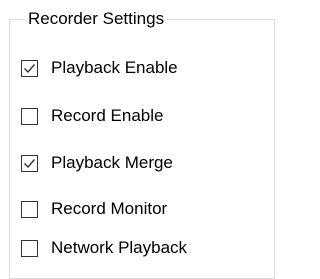 Image resolution: width=320 pixels, height=279 pixels. Describe the element at coordinates (96, 19) in the screenshot. I see `group-title: Recorder Settings` at that location.